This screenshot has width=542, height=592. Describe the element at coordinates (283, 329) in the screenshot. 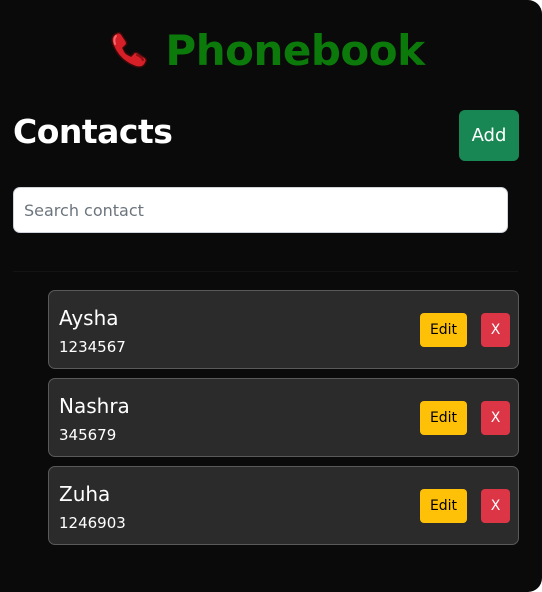

I see `contact-card: Aysha 1234567 Edit X` at that location.